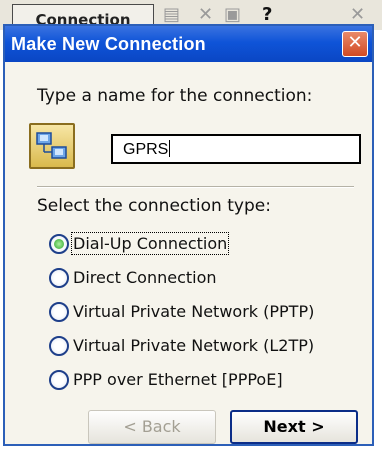  What do you see at coordinates (59, 244) in the screenshot?
I see `radio-dial-up` at bounding box center [59, 244].